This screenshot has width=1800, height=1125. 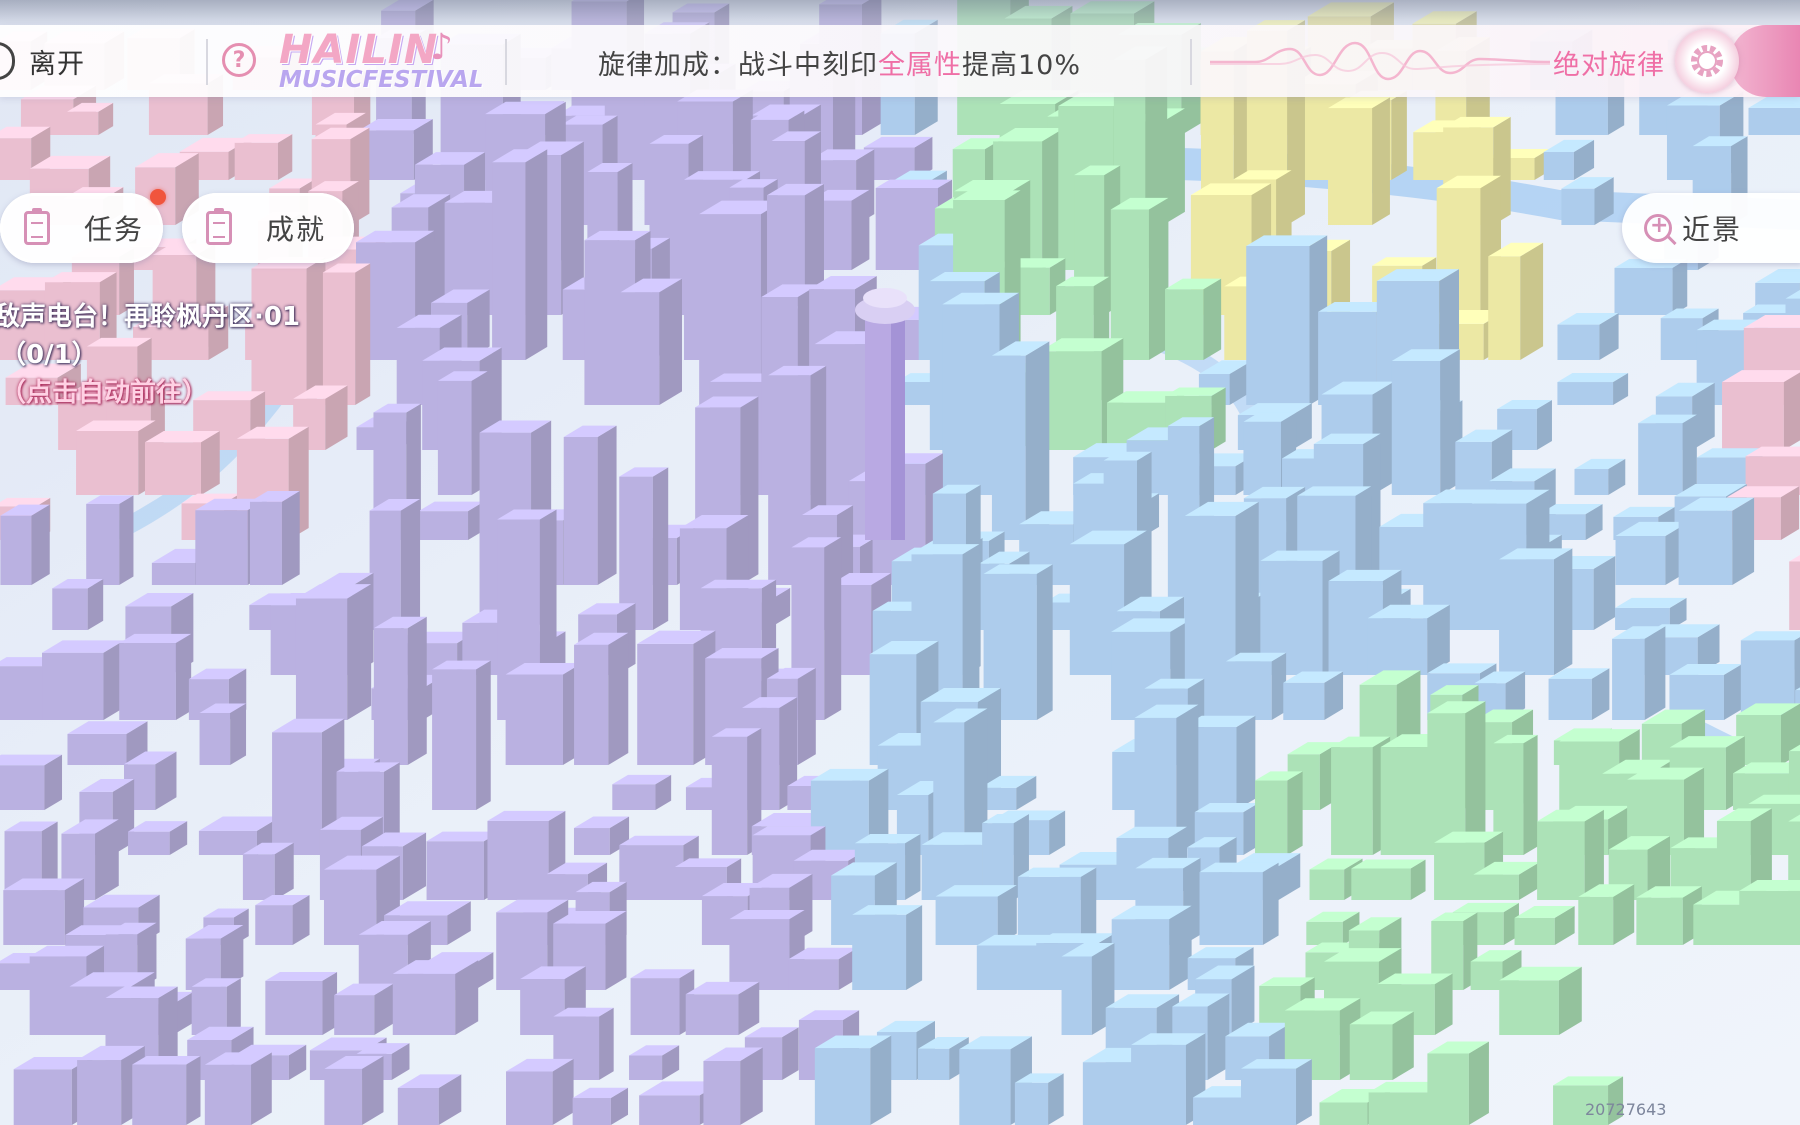 What do you see at coordinates (81, 228) in the screenshot?
I see `tasks-button: 任务` at bounding box center [81, 228].